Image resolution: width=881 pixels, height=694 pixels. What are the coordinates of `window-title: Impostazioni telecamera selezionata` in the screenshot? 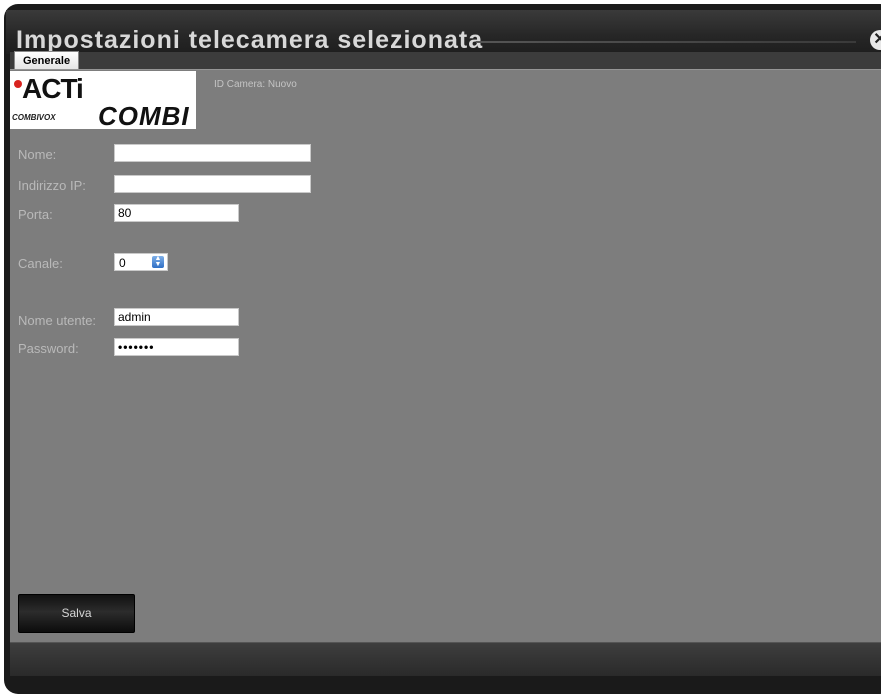 It's located at (250, 40).